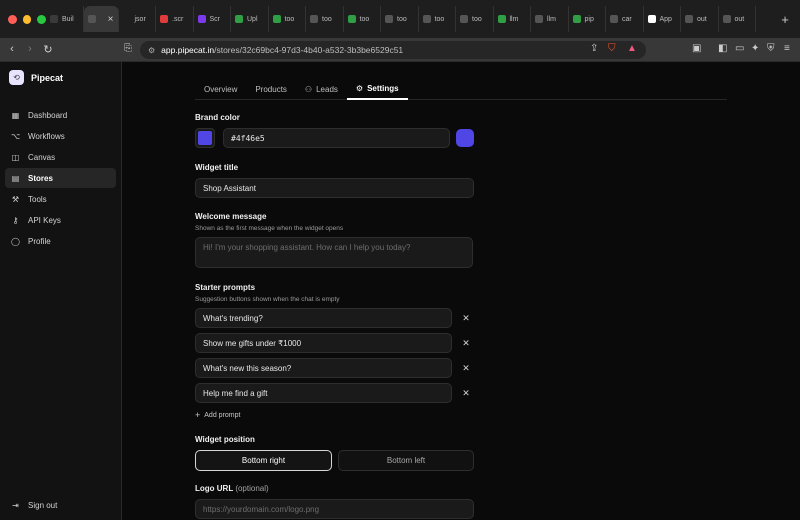 This screenshot has width=800, height=520. What do you see at coordinates (42, 19) in the screenshot?
I see `maximize-window-button` at bounding box center [42, 19].